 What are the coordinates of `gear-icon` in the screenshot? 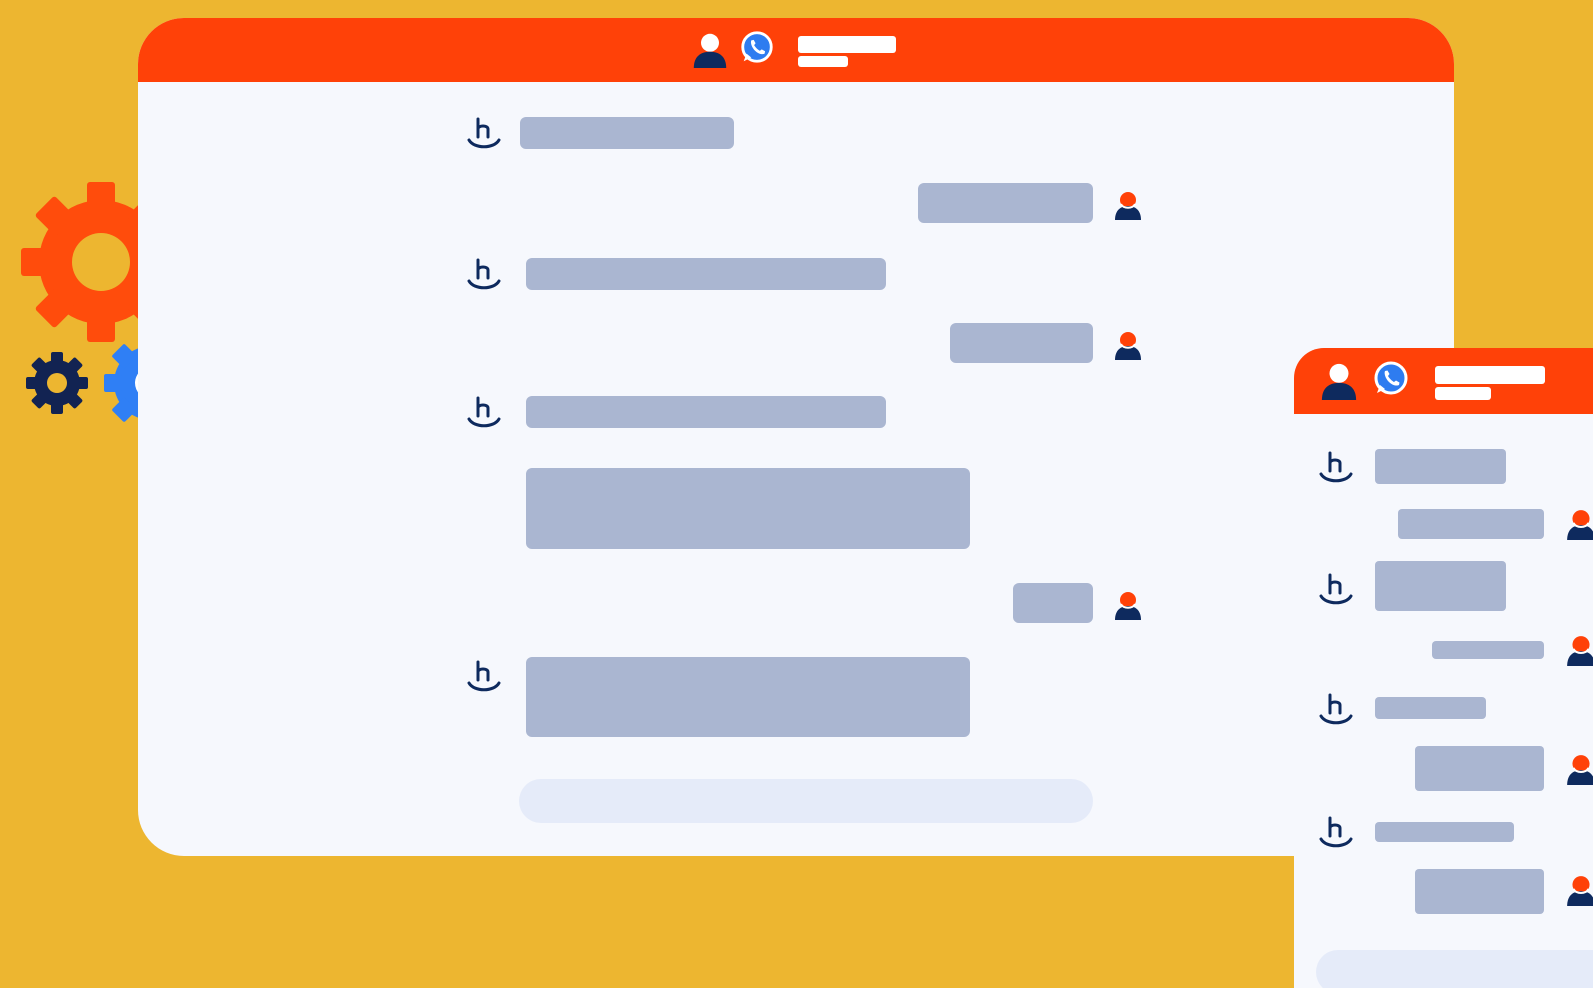 It's located at (57, 383).